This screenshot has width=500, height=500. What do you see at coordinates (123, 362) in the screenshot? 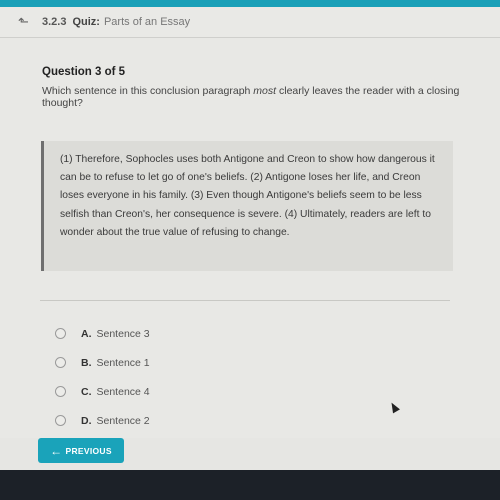
I see `option-text: Sentence 1` at bounding box center [123, 362].